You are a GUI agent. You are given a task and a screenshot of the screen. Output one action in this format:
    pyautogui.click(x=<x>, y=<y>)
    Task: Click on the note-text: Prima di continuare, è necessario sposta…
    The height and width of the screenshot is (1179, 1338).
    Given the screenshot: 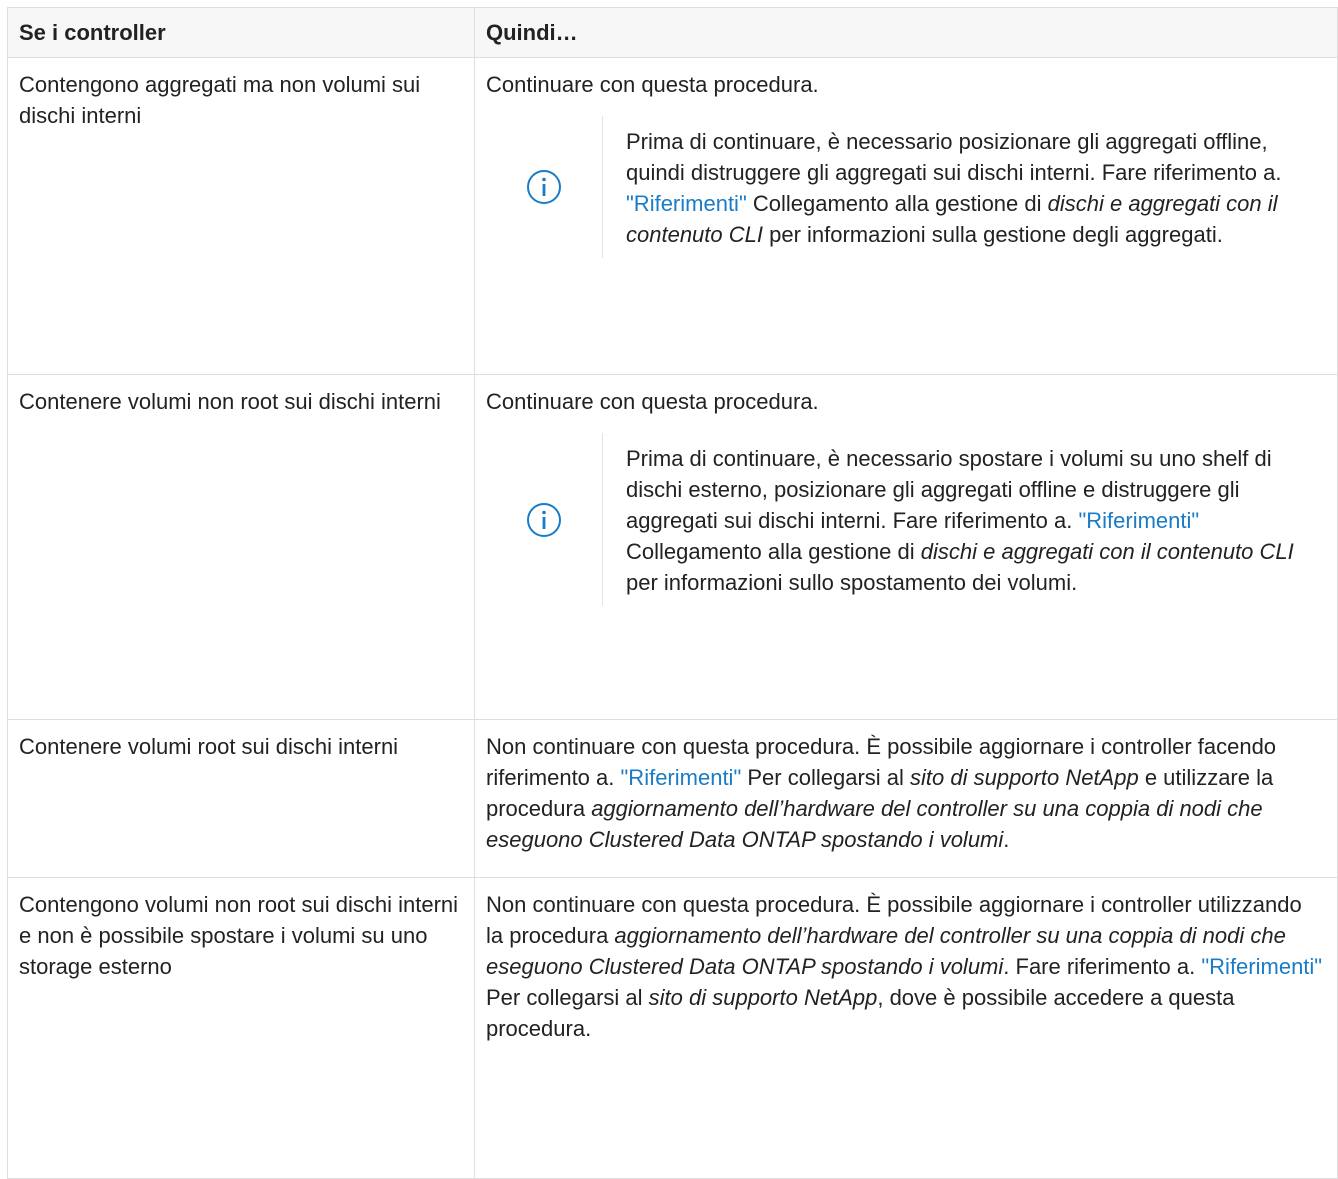 What is the action you would take?
    pyautogui.click(x=960, y=520)
    